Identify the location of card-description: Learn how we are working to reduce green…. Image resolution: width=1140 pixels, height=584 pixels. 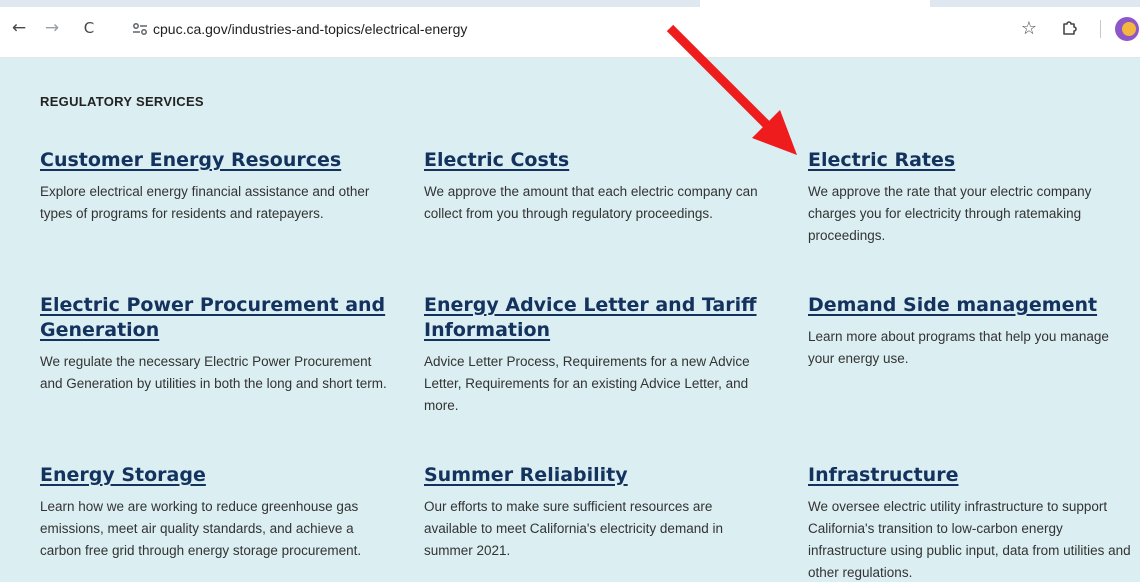
(201, 528).